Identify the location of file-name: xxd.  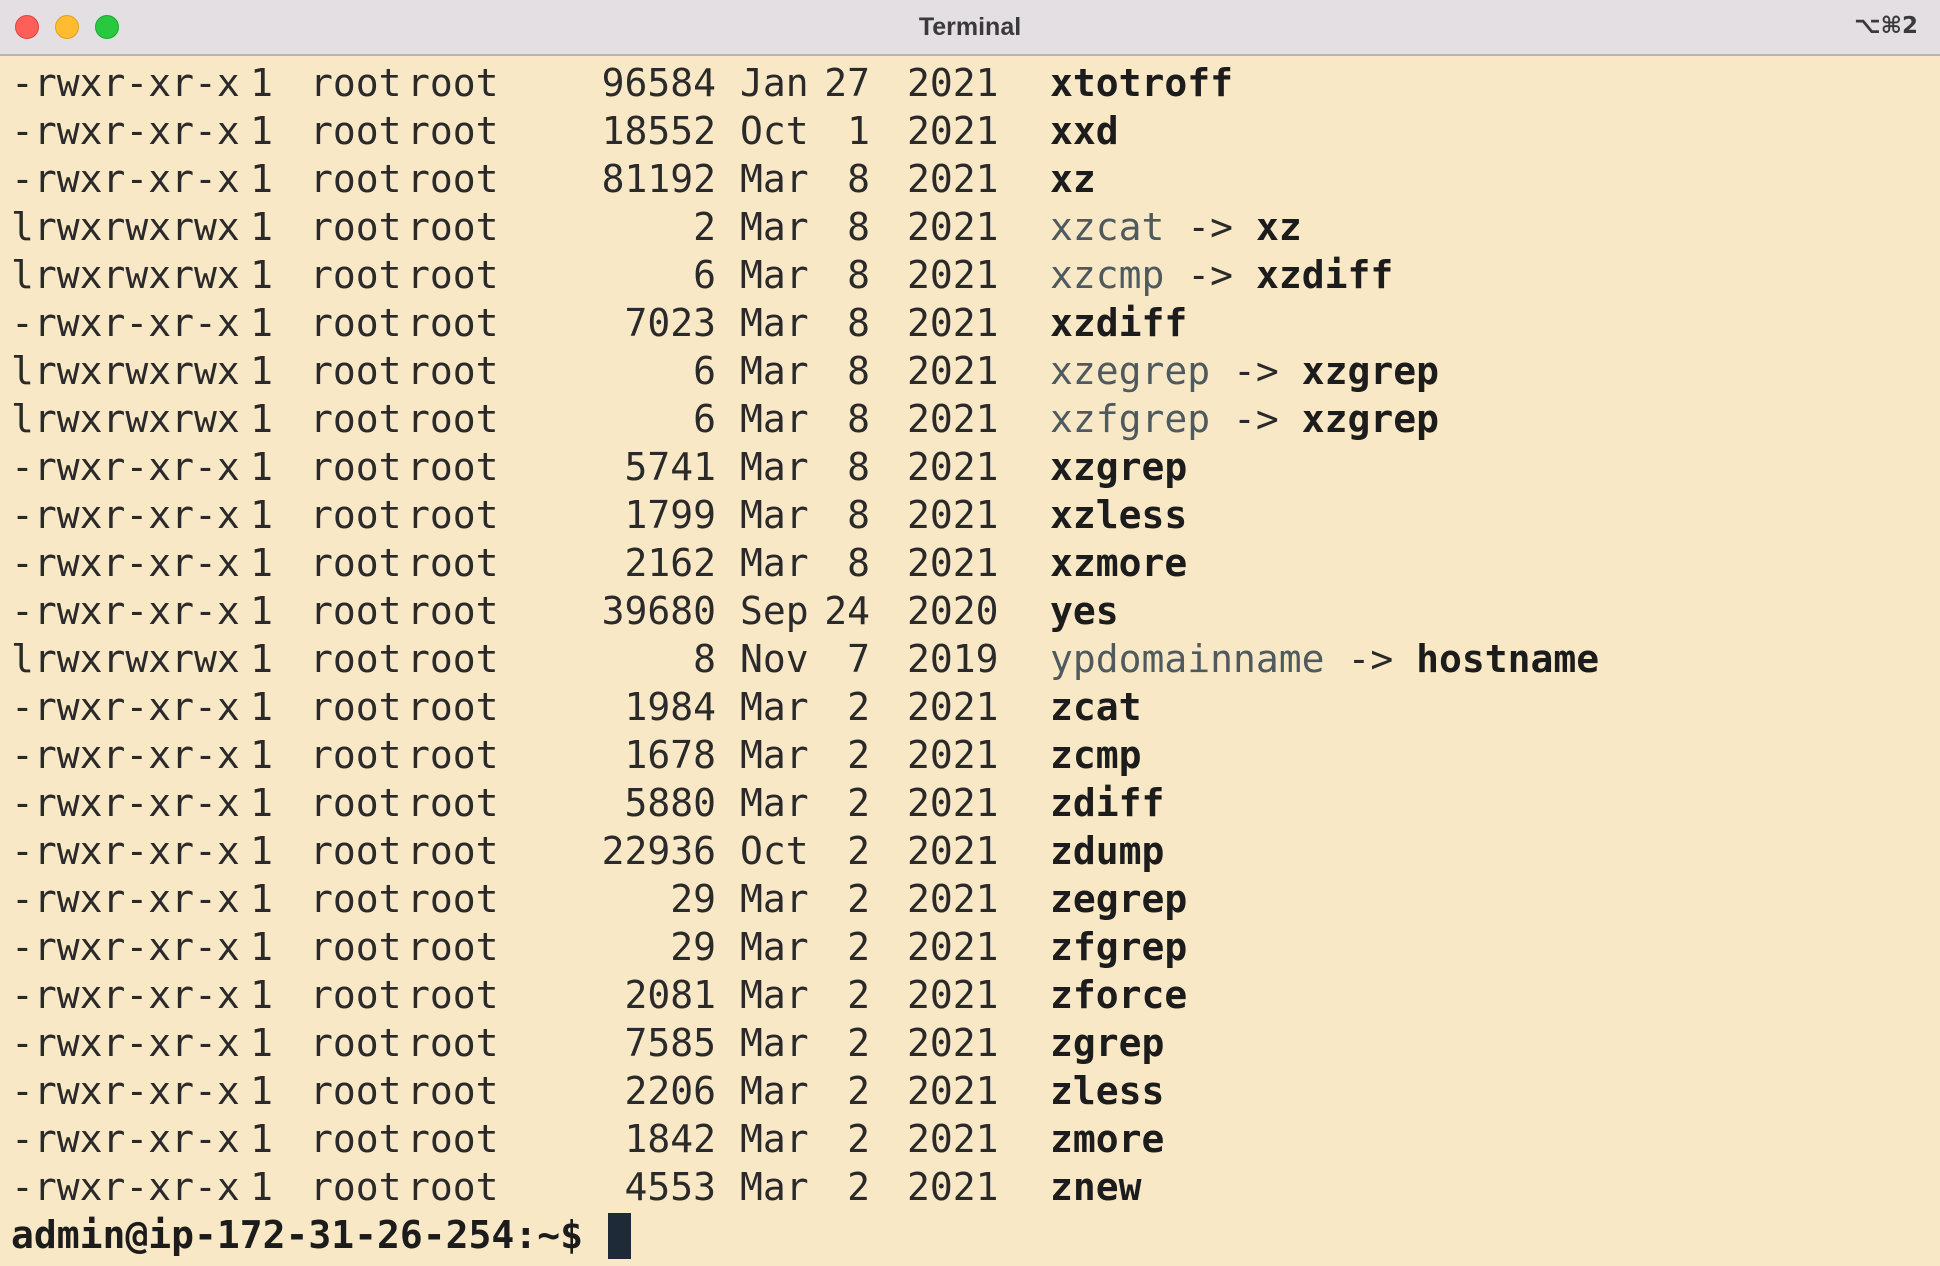
(1084, 131).